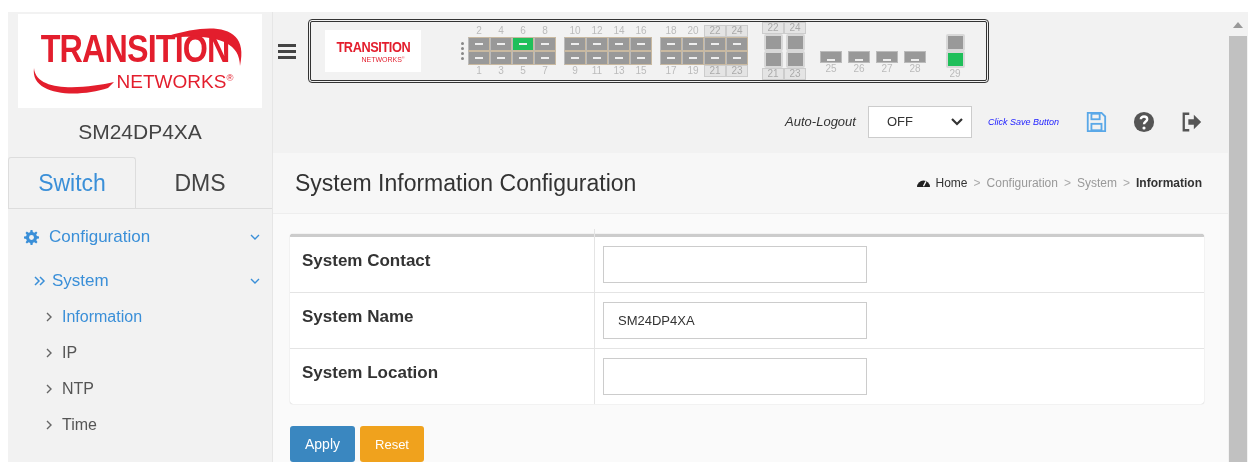  Describe the element at coordinates (1192, 121) in the screenshot. I see `logout-icon` at that location.